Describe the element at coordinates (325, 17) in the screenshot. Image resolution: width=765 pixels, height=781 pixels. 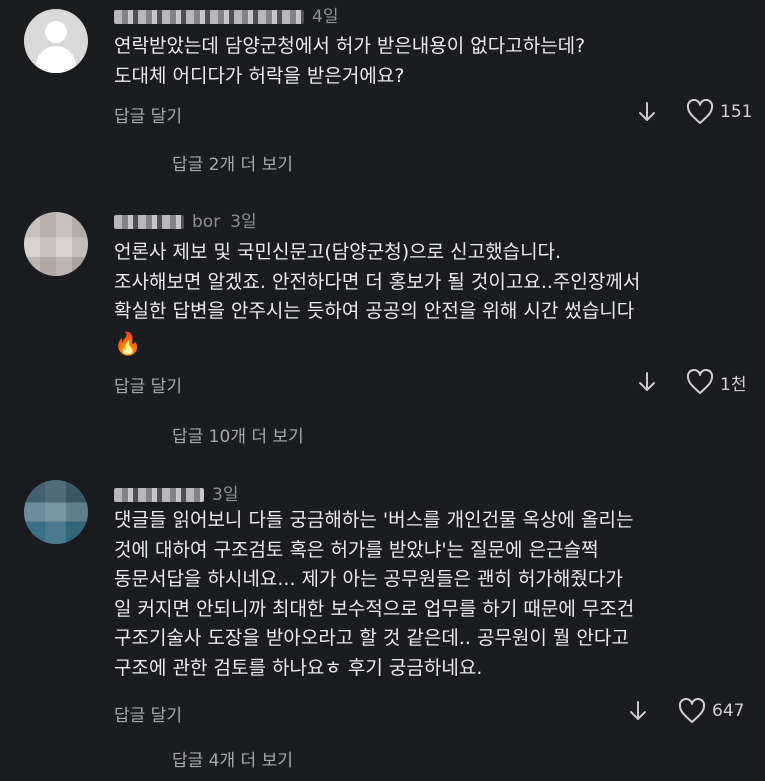
I see `comment-time: 4일` at that location.